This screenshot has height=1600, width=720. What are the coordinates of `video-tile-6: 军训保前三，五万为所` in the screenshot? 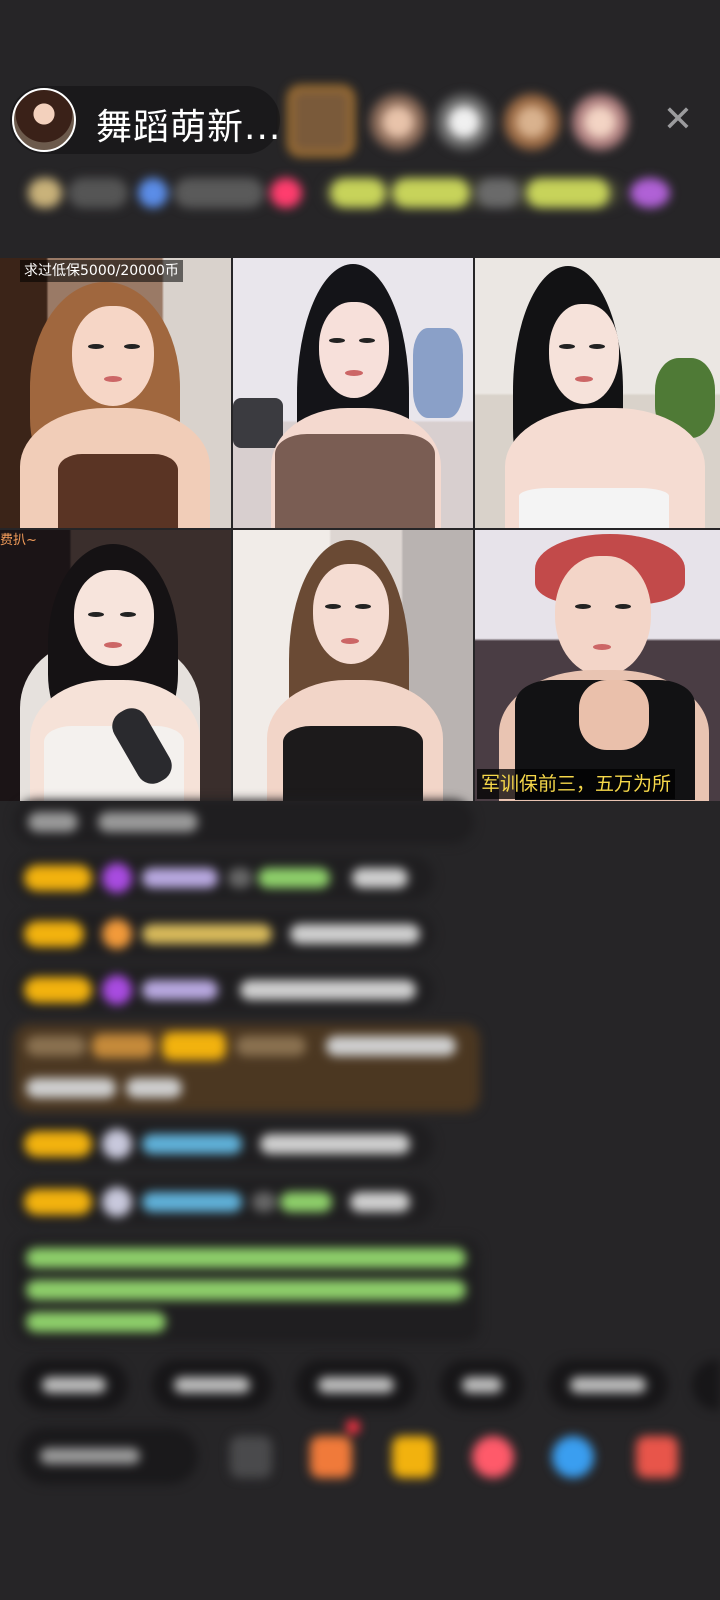 It's located at (597, 665).